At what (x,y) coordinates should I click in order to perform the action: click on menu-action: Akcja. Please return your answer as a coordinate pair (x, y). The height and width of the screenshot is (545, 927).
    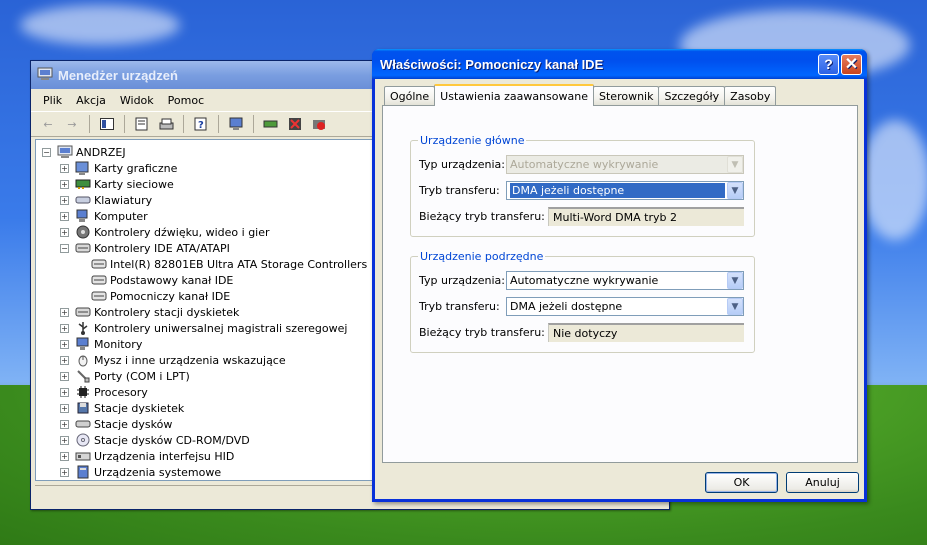
    Looking at the image, I should click on (91, 100).